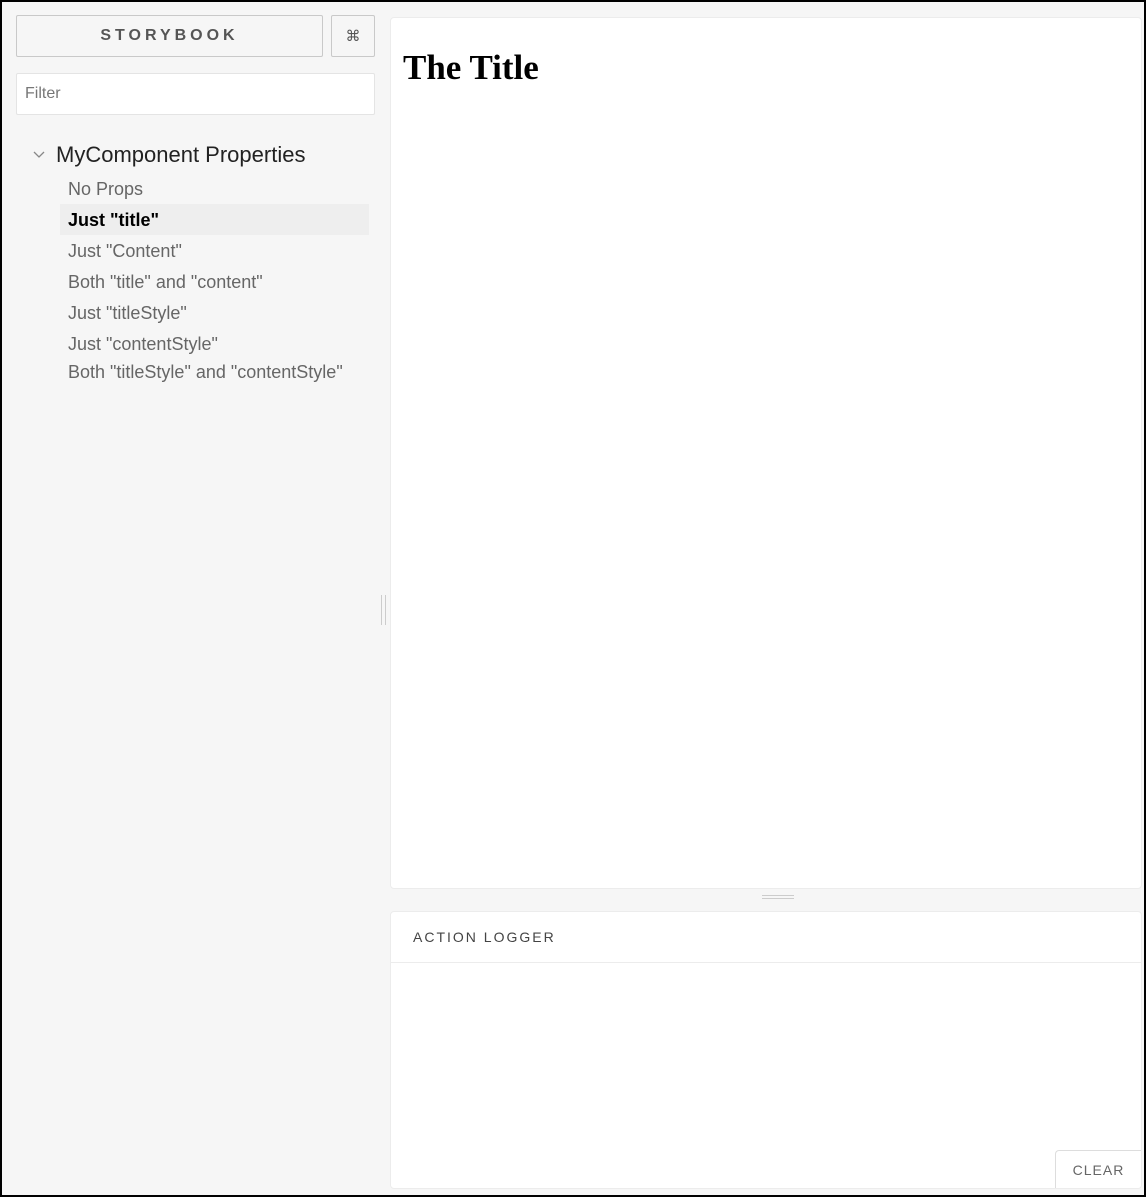 The height and width of the screenshot is (1197, 1146). Describe the element at coordinates (114, 219) in the screenshot. I see `story-label: Just "title"` at that location.